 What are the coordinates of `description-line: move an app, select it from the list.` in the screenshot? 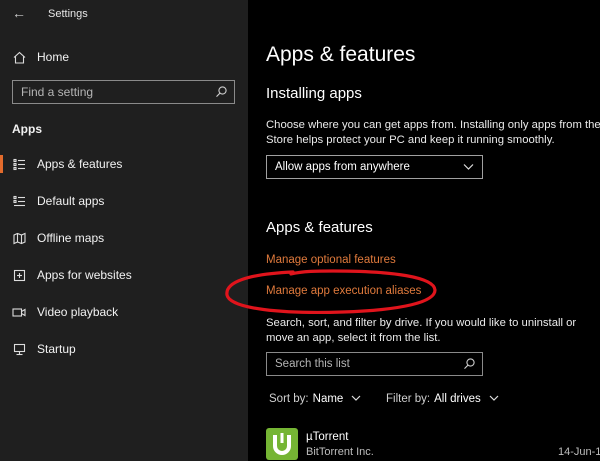 It's located at (353, 338).